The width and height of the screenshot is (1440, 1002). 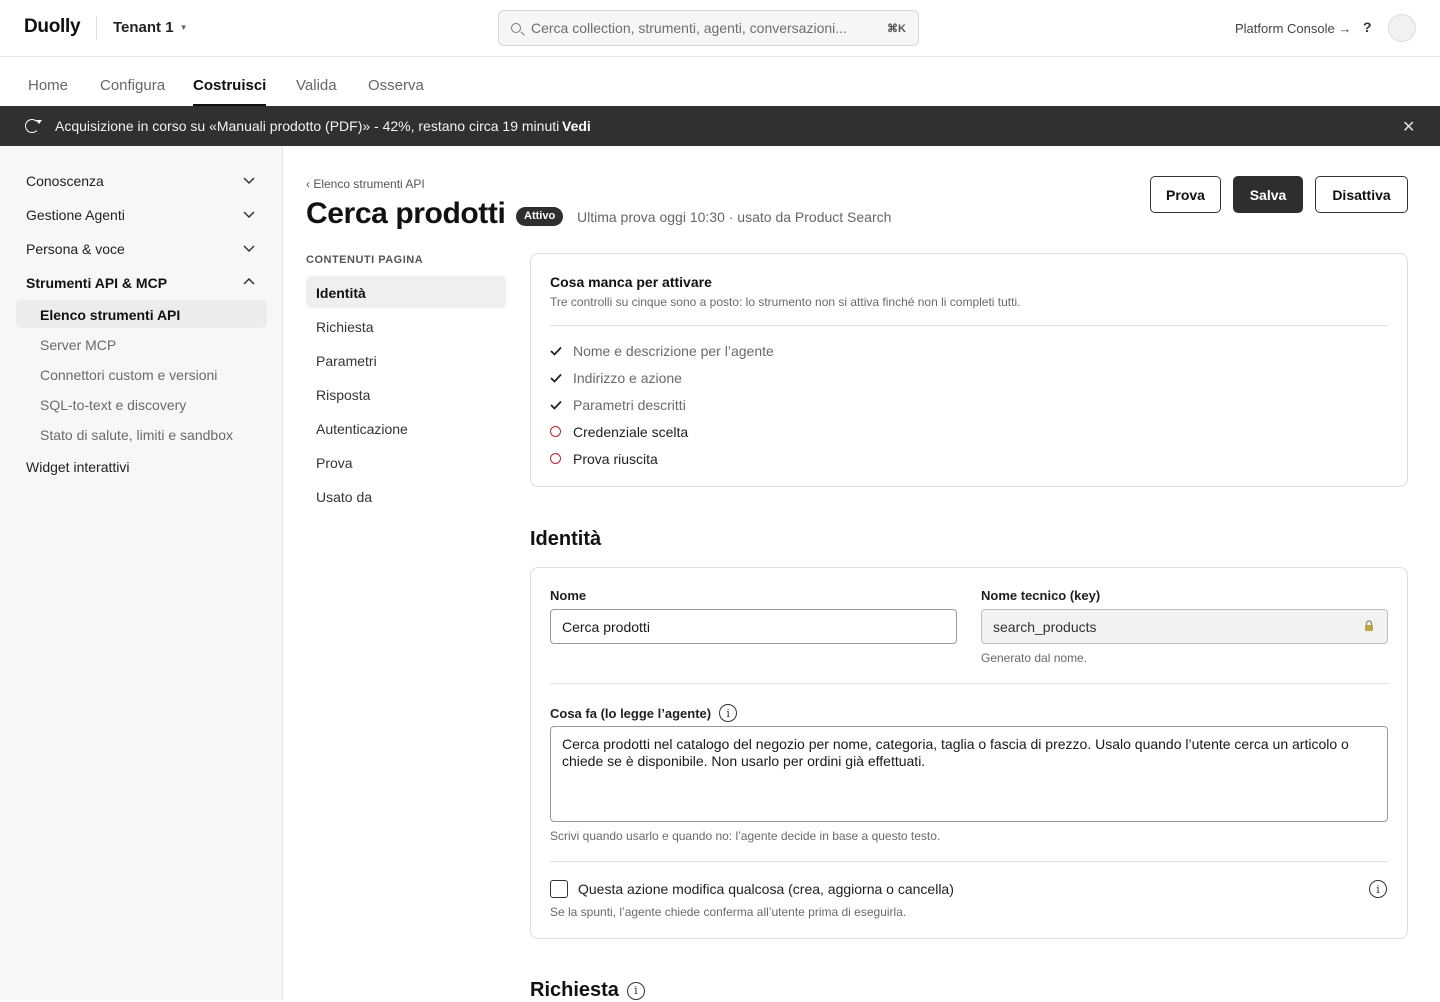 What do you see at coordinates (1293, 28) in the screenshot?
I see `platform-console-link: Platform Console →` at bounding box center [1293, 28].